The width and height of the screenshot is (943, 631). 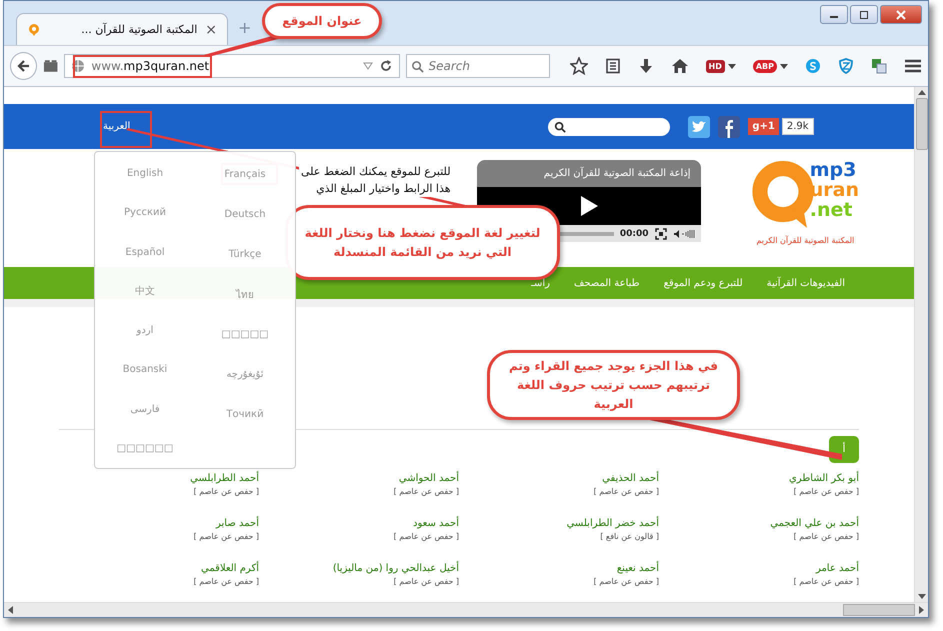 What do you see at coordinates (245, 27) in the screenshot?
I see `new-tab-button: +` at bounding box center [245, 27].